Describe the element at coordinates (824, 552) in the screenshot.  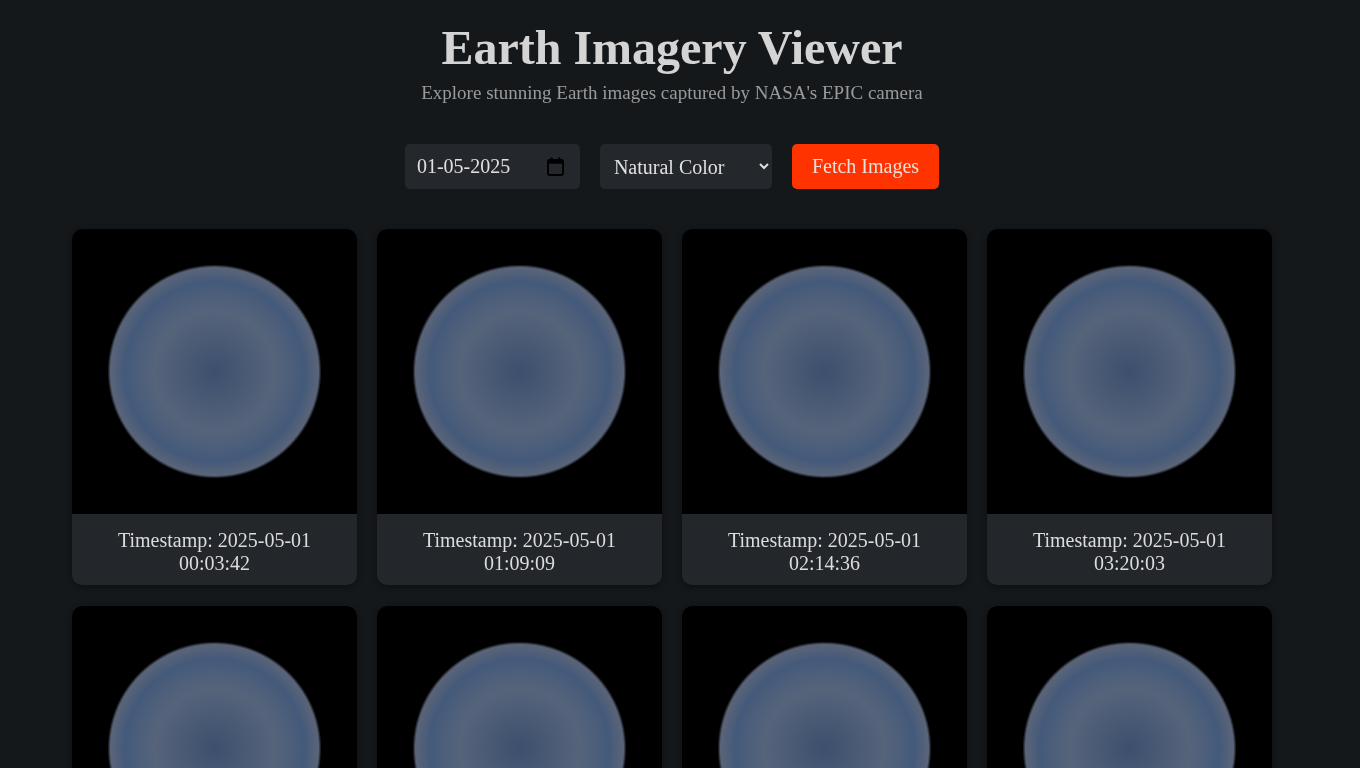
I see `timestamp-caption: Timestamp: 2025-05-01 02:14:36` at that location.